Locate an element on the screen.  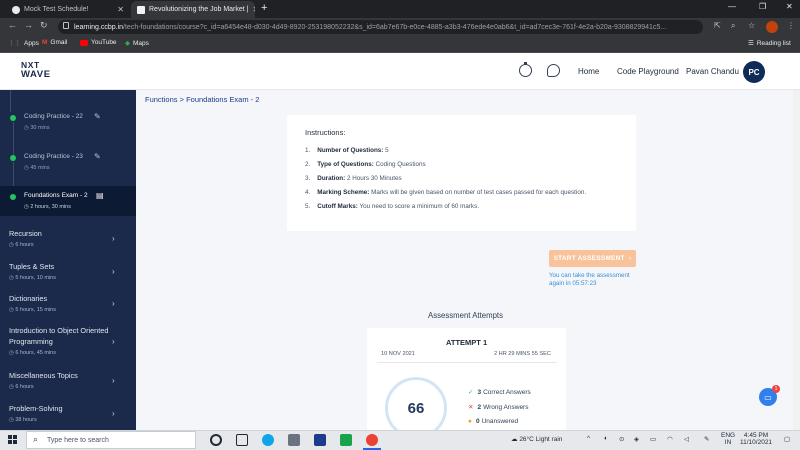
sidebar-item-label: Coding Practice - 23 is located at coordinates (53, 156).